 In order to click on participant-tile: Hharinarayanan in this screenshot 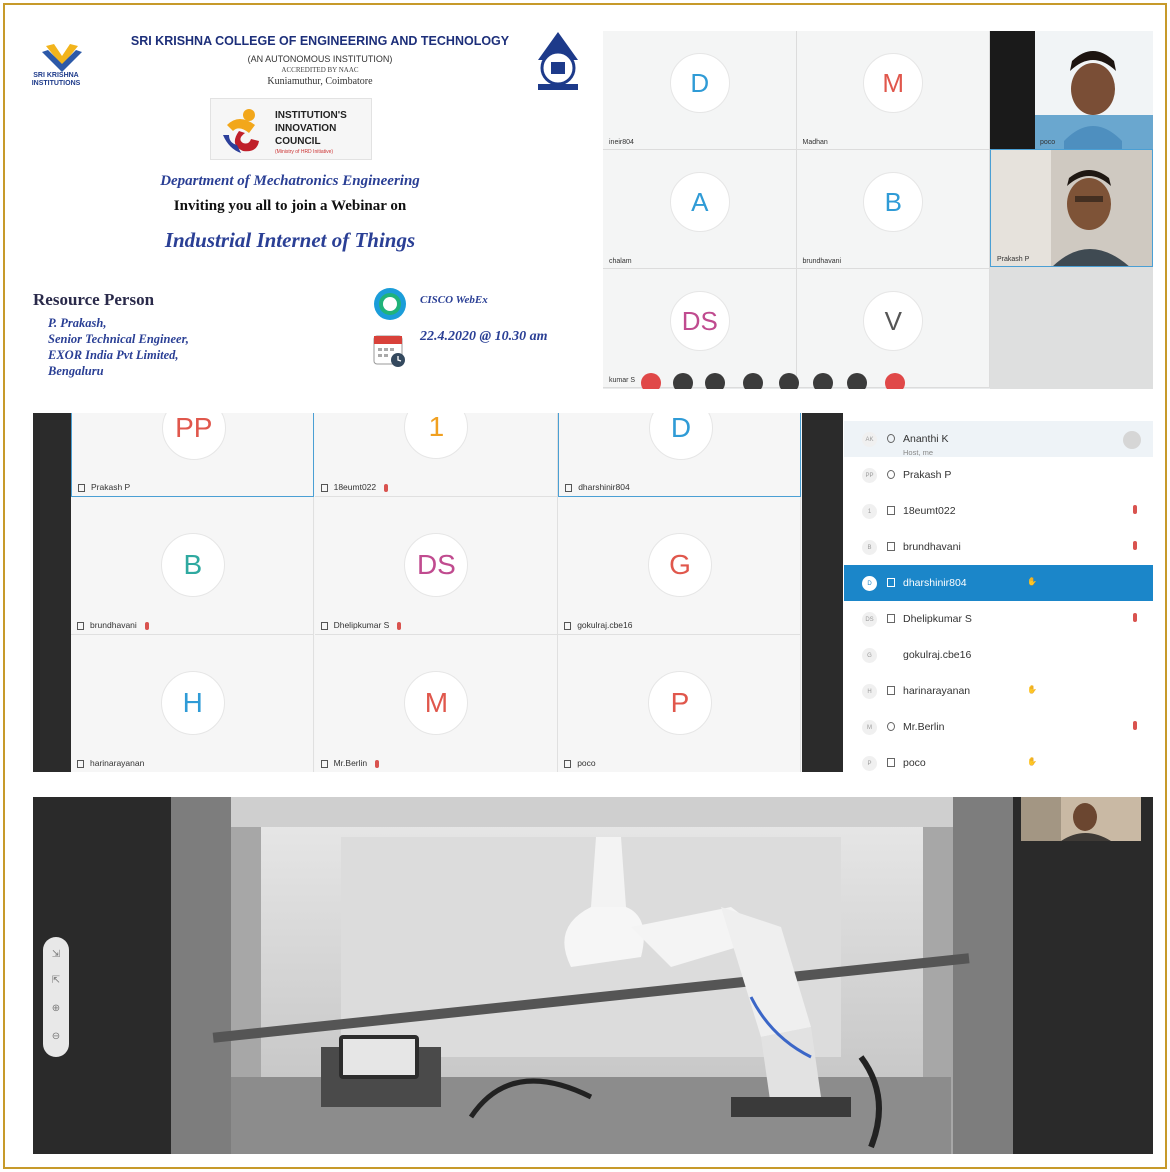, I will do `click(192, 703)`.